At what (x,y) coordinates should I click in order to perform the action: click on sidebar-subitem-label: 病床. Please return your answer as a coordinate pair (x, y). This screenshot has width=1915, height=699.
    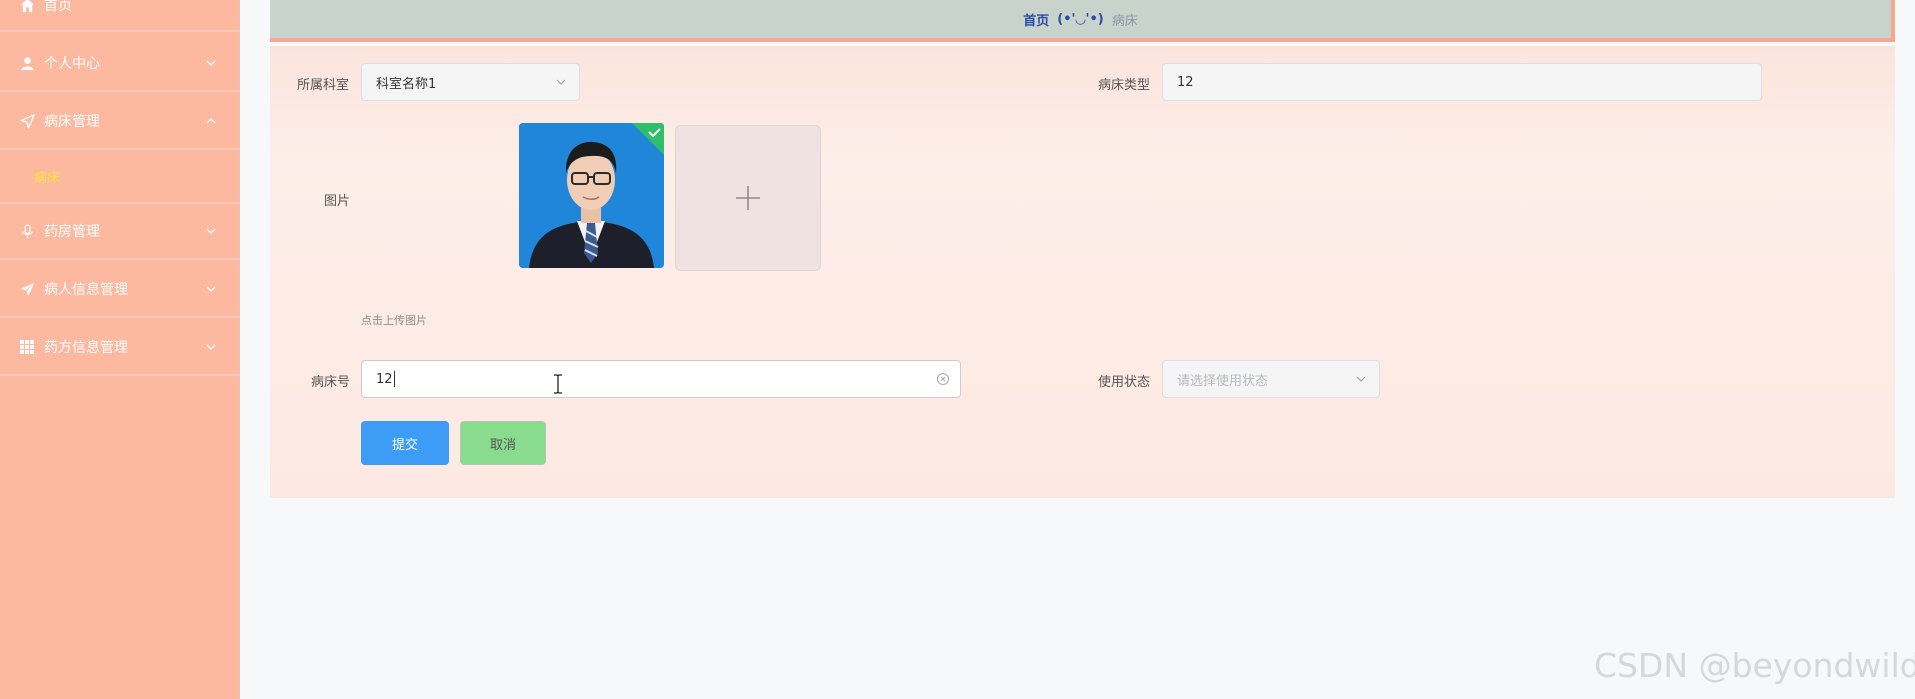
    Looking at the image, I should click on (47, 178).